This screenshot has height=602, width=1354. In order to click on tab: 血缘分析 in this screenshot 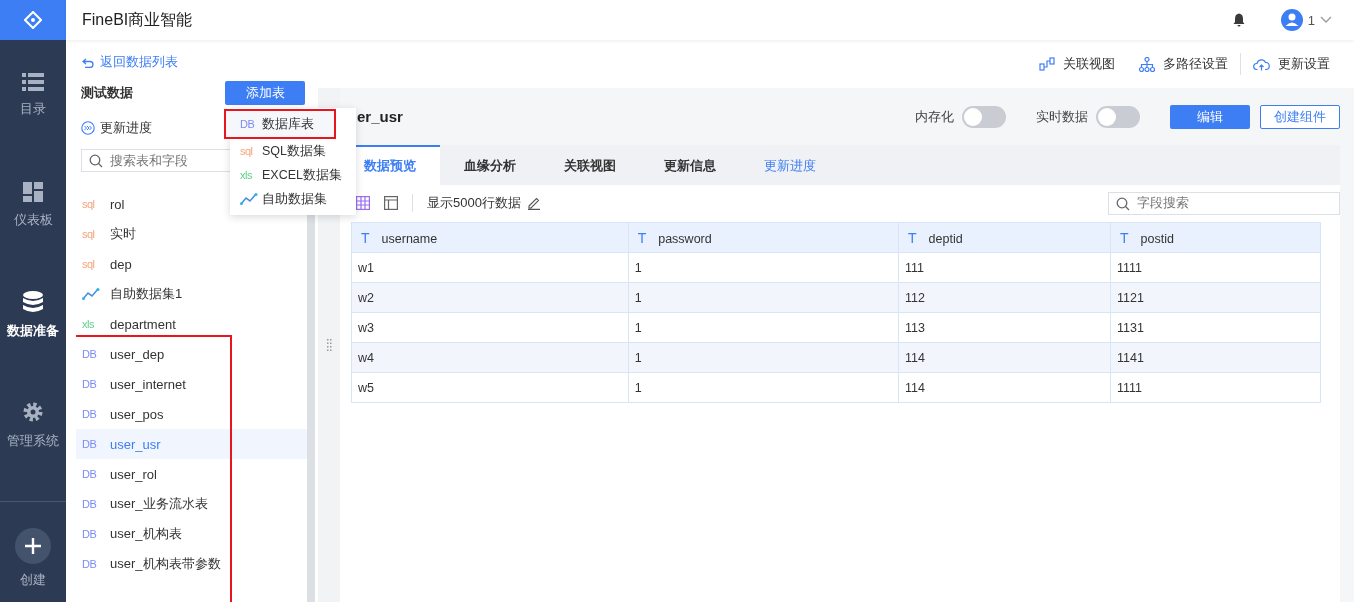, I will do `click(490, 165)`.